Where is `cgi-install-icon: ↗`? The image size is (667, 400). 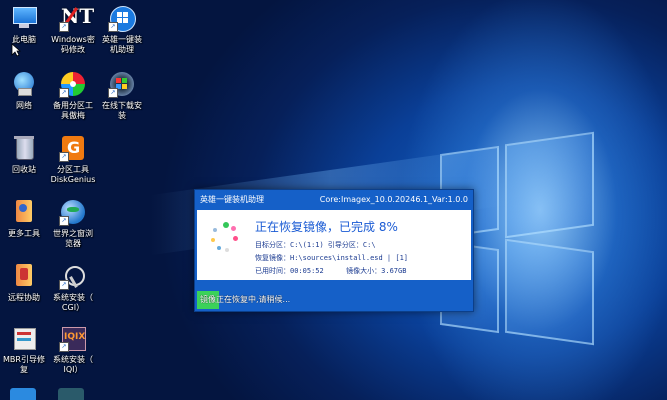
cgi-install-icon: ↗ is located at coordinates (73, 276).